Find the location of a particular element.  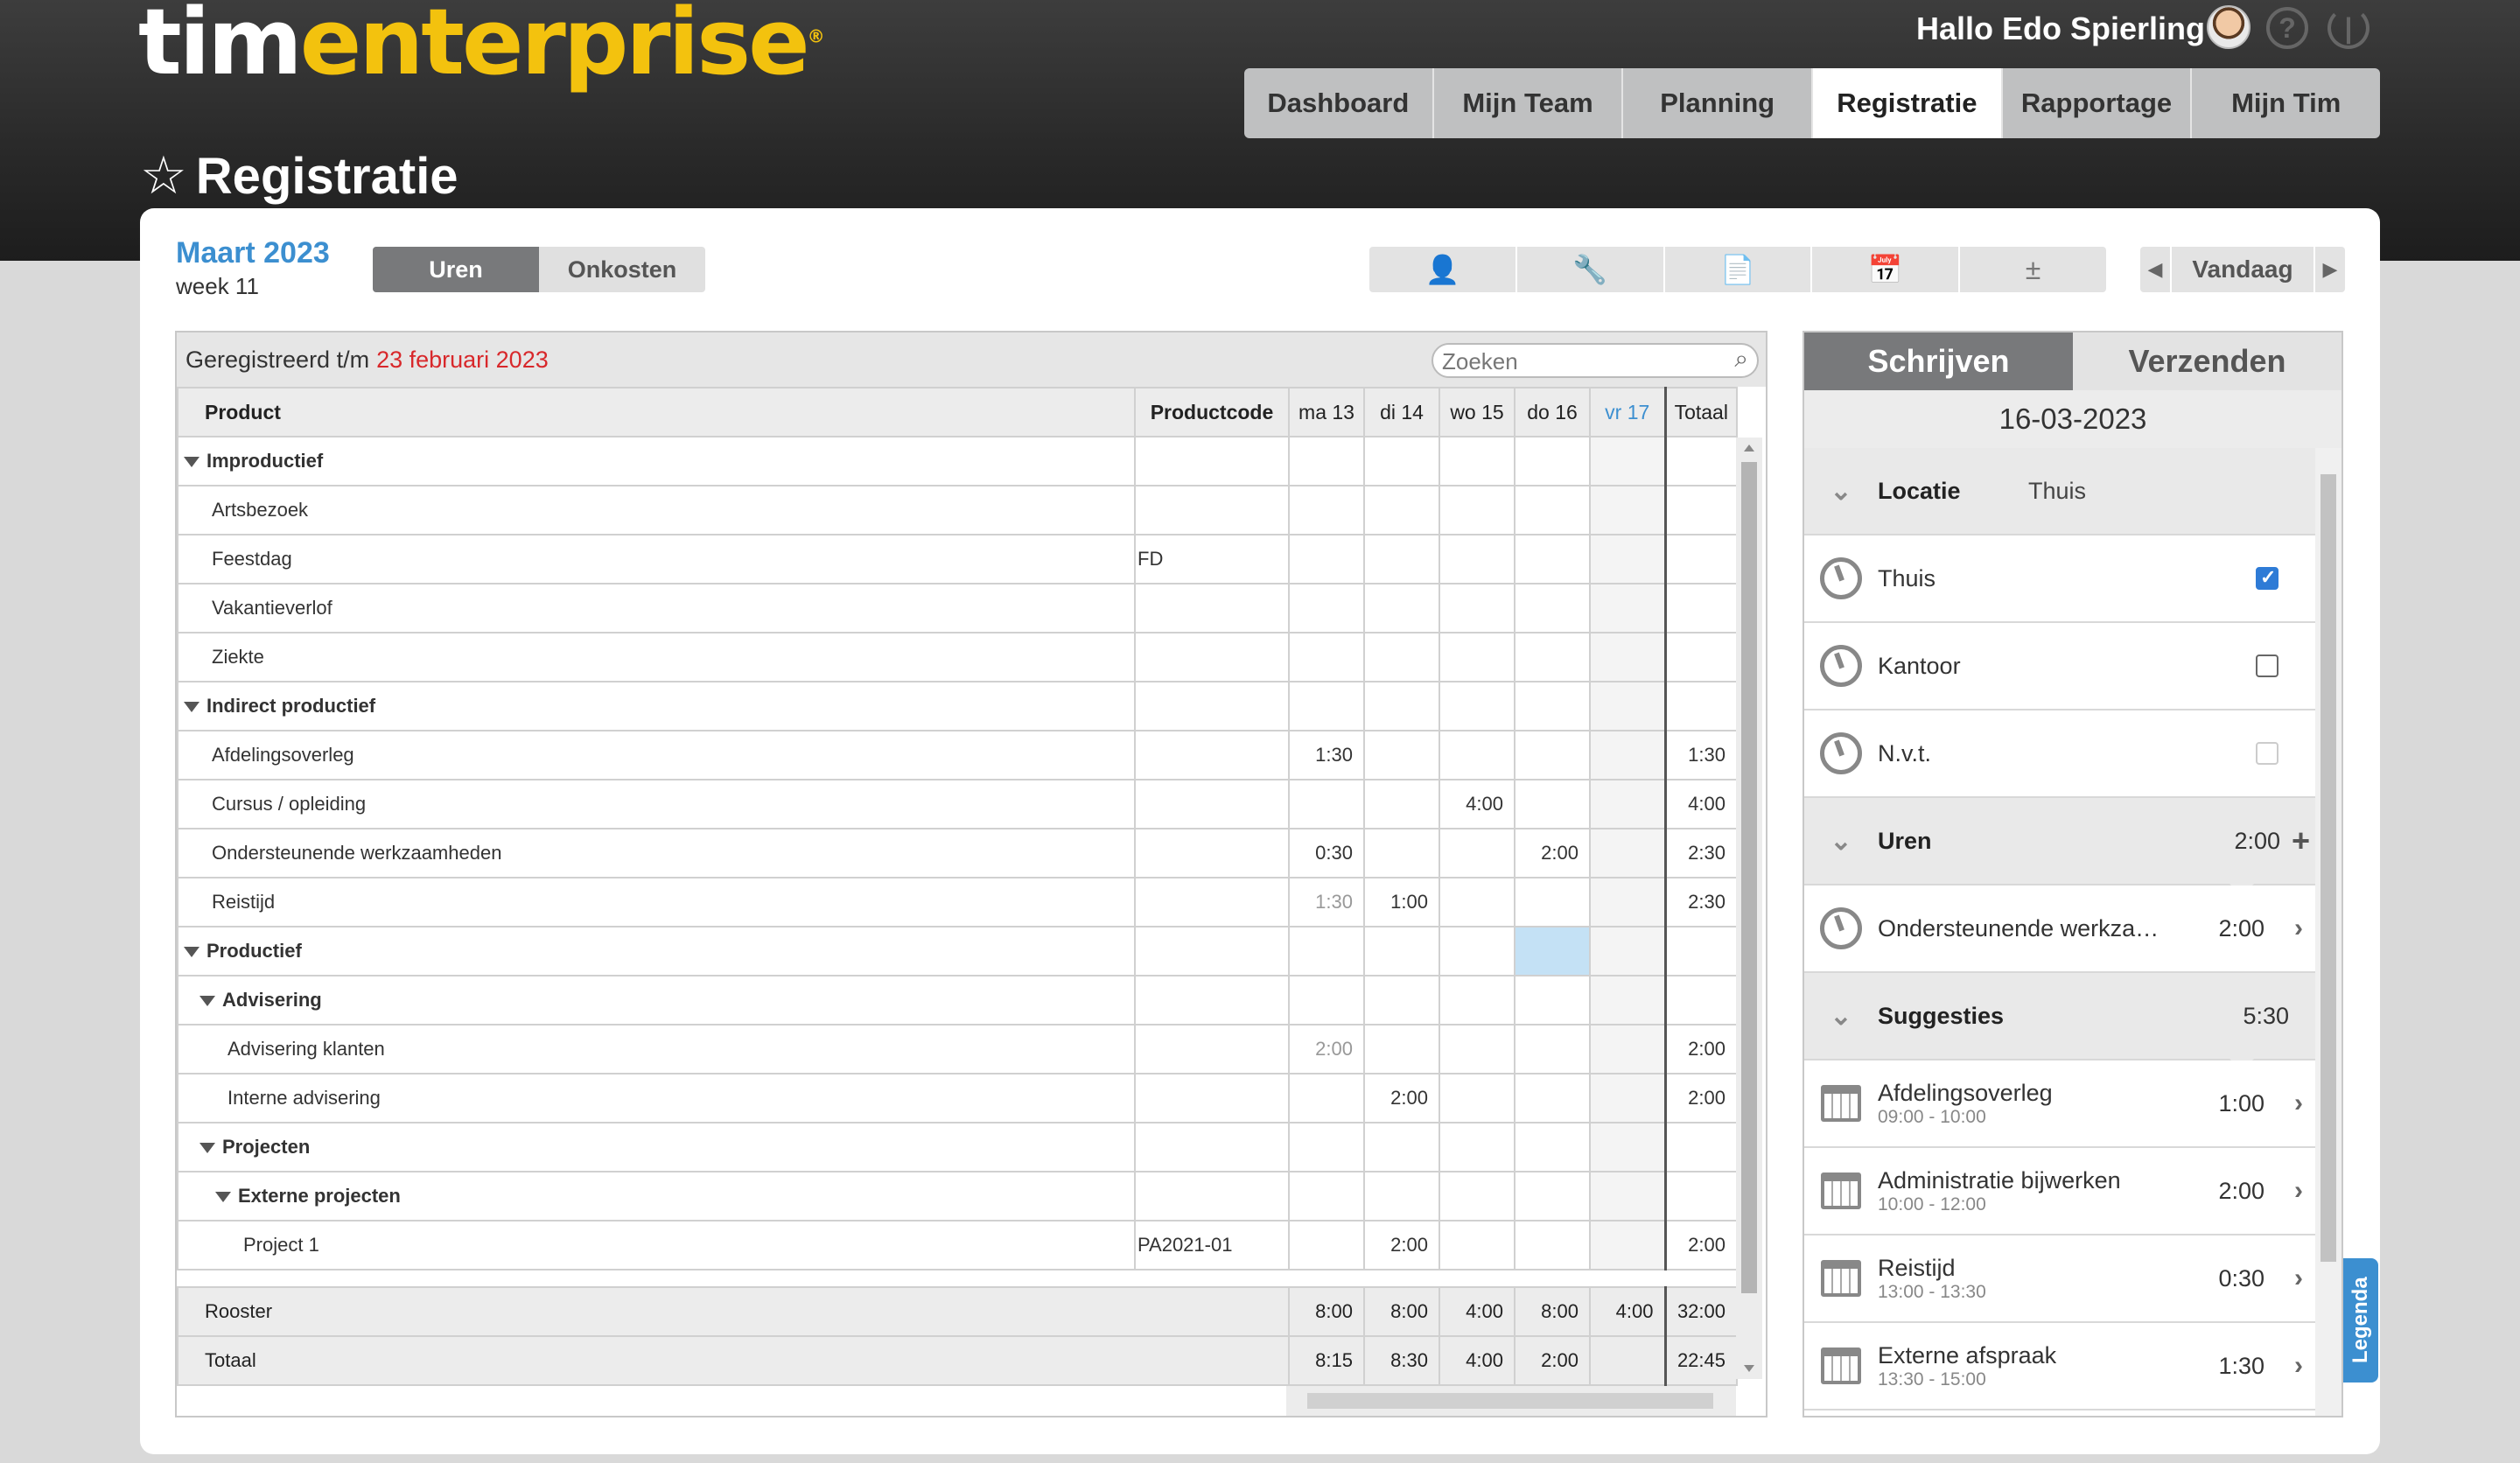

uren-item: Ondersteunende werkza… 2:00 › is located at coordinates (2059, 929).